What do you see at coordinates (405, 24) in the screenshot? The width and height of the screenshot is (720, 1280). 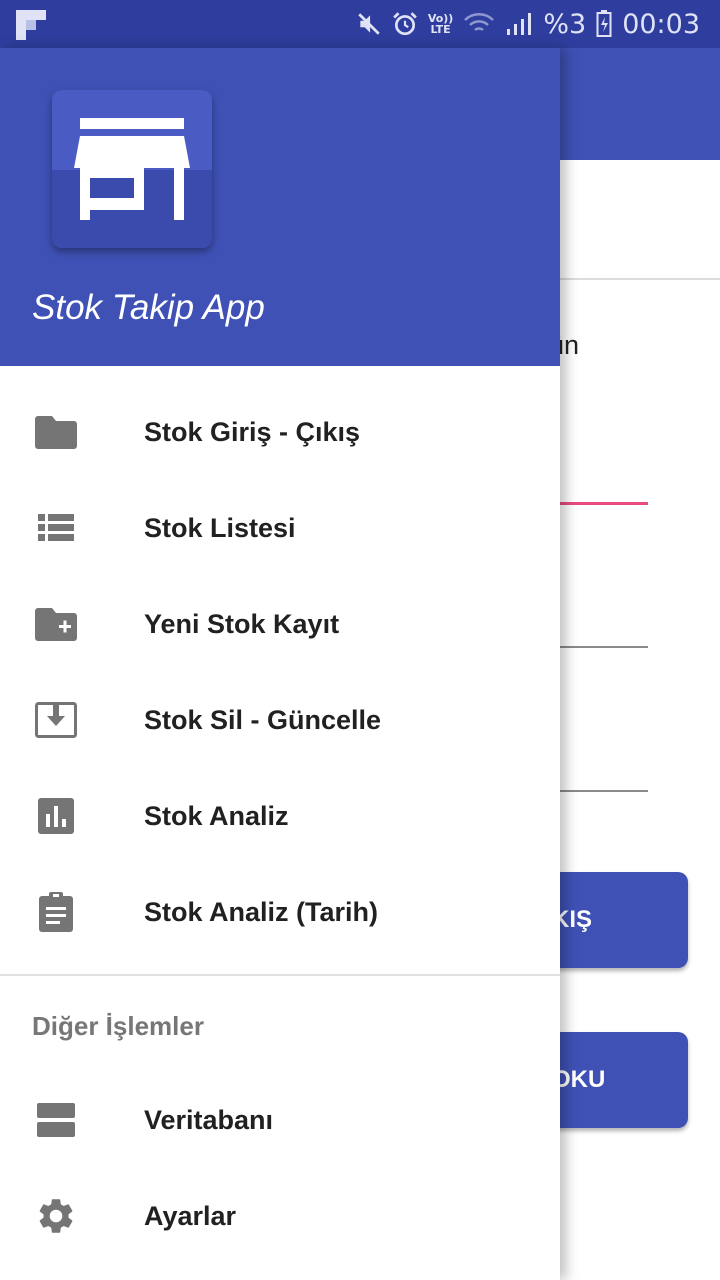 I see `alarm-icon` at bounding box center [405, 24].